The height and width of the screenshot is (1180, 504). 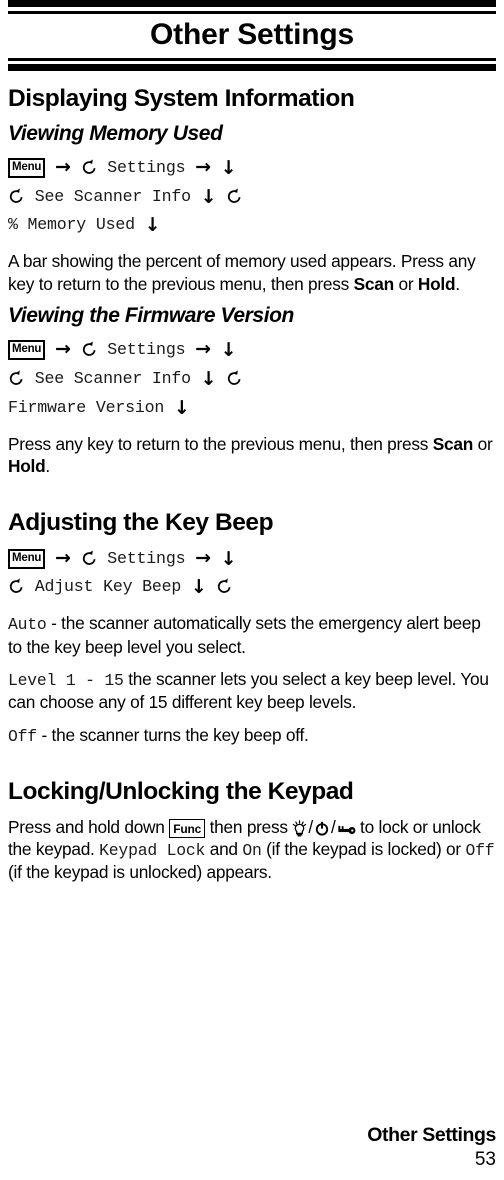 What do you see at coordinates (141, 522) in the screenshot?
I see `section-heading-key-beep: Adjusting the Key Beep` at bounding box center [141, 522].